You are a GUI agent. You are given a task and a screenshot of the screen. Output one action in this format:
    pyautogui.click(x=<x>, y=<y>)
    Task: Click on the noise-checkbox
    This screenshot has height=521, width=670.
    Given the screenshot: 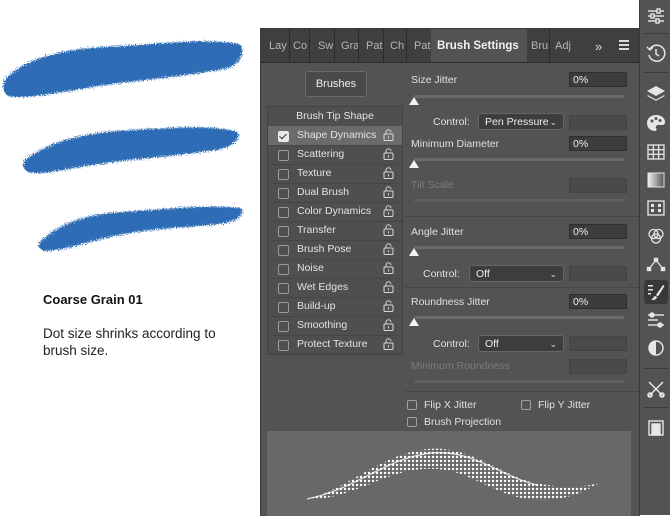 What is the action you would take?
    pyautogui.click(x=283, y=269)
    